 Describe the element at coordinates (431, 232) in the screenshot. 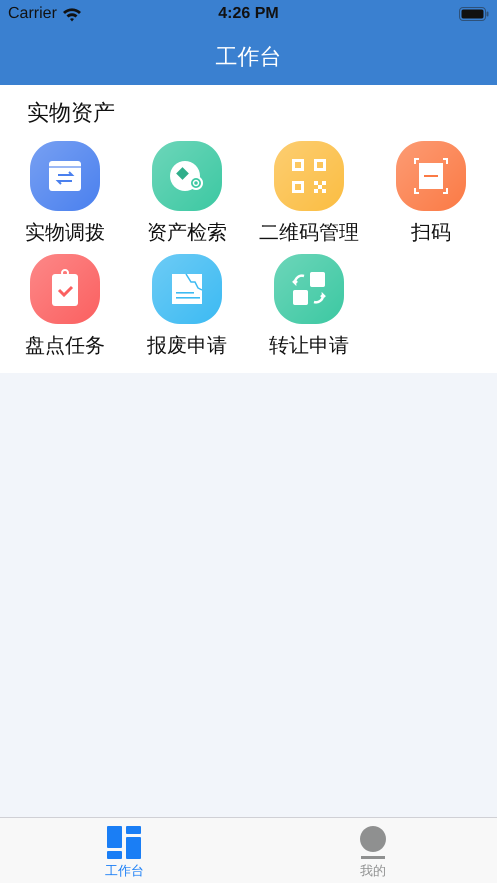

I see `app-label: 扫码` at that location.